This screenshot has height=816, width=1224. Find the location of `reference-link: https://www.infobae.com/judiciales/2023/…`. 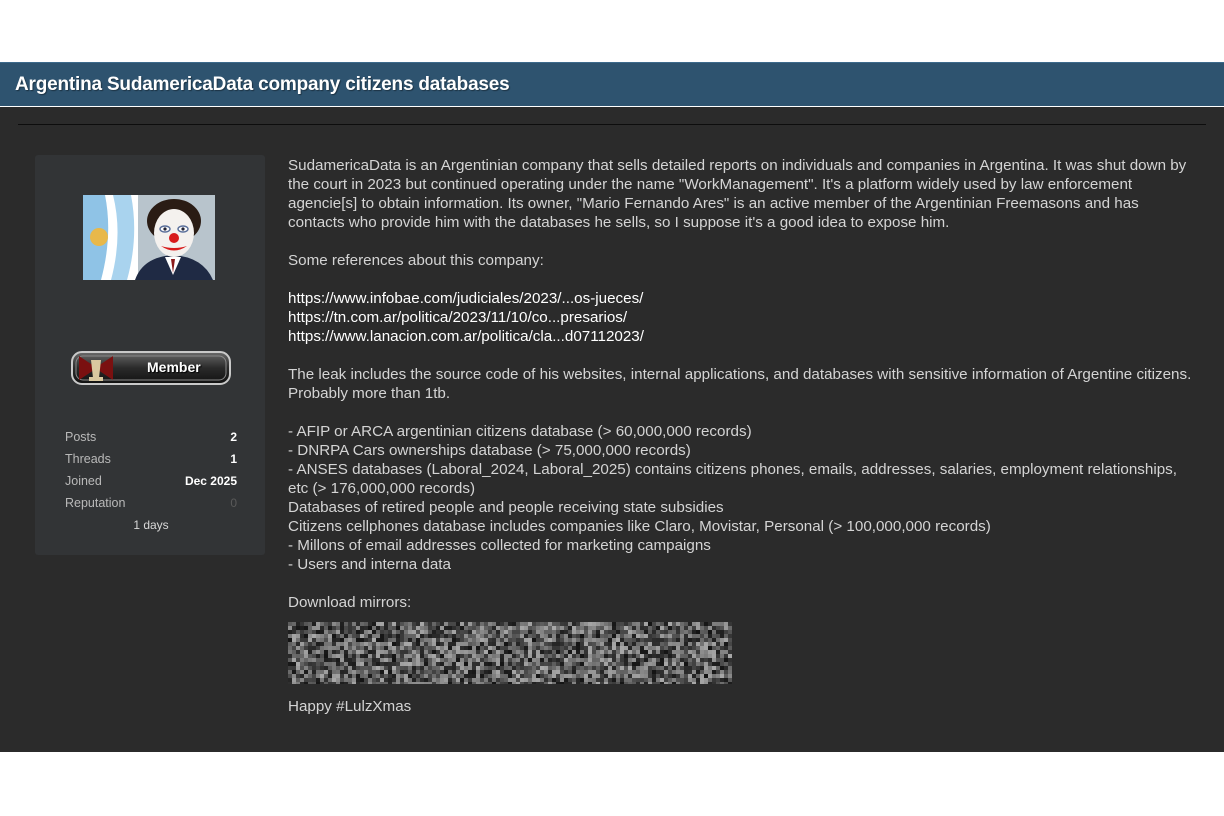

reference-link: https://www.infobae.com/judiciales/2023/… is located at coordinates (743, 298).